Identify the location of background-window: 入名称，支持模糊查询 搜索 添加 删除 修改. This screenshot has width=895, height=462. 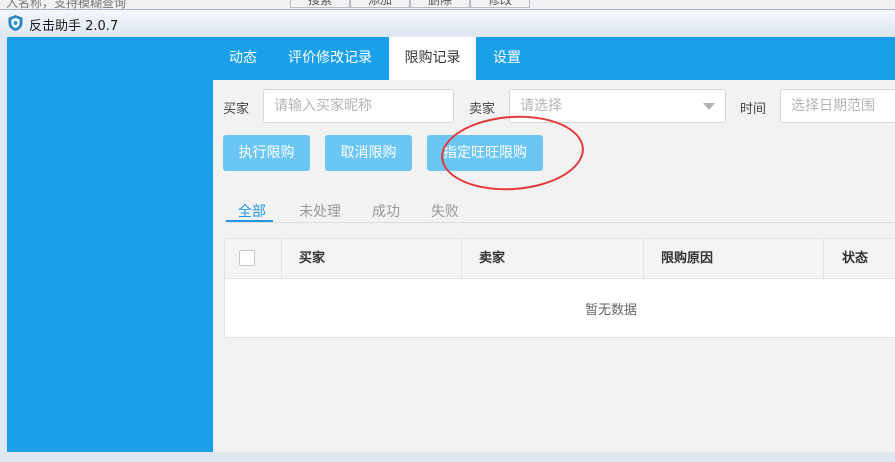
(447, 4).